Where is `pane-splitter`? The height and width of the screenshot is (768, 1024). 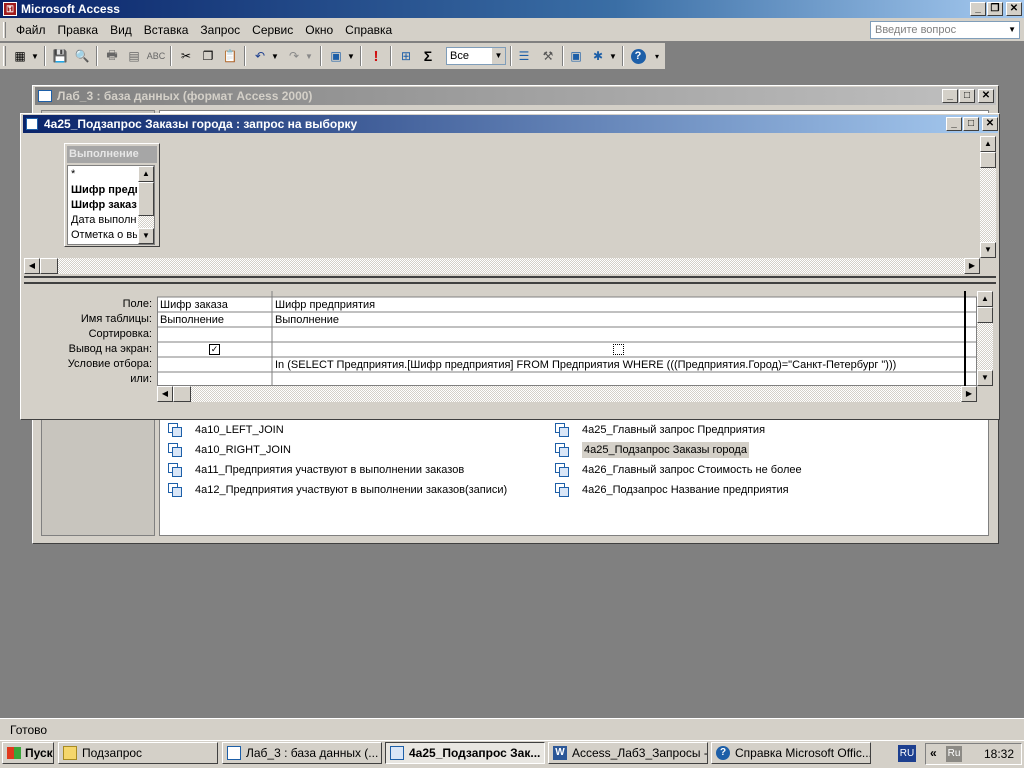
pane-splitter is located at coordinates (510, 280).